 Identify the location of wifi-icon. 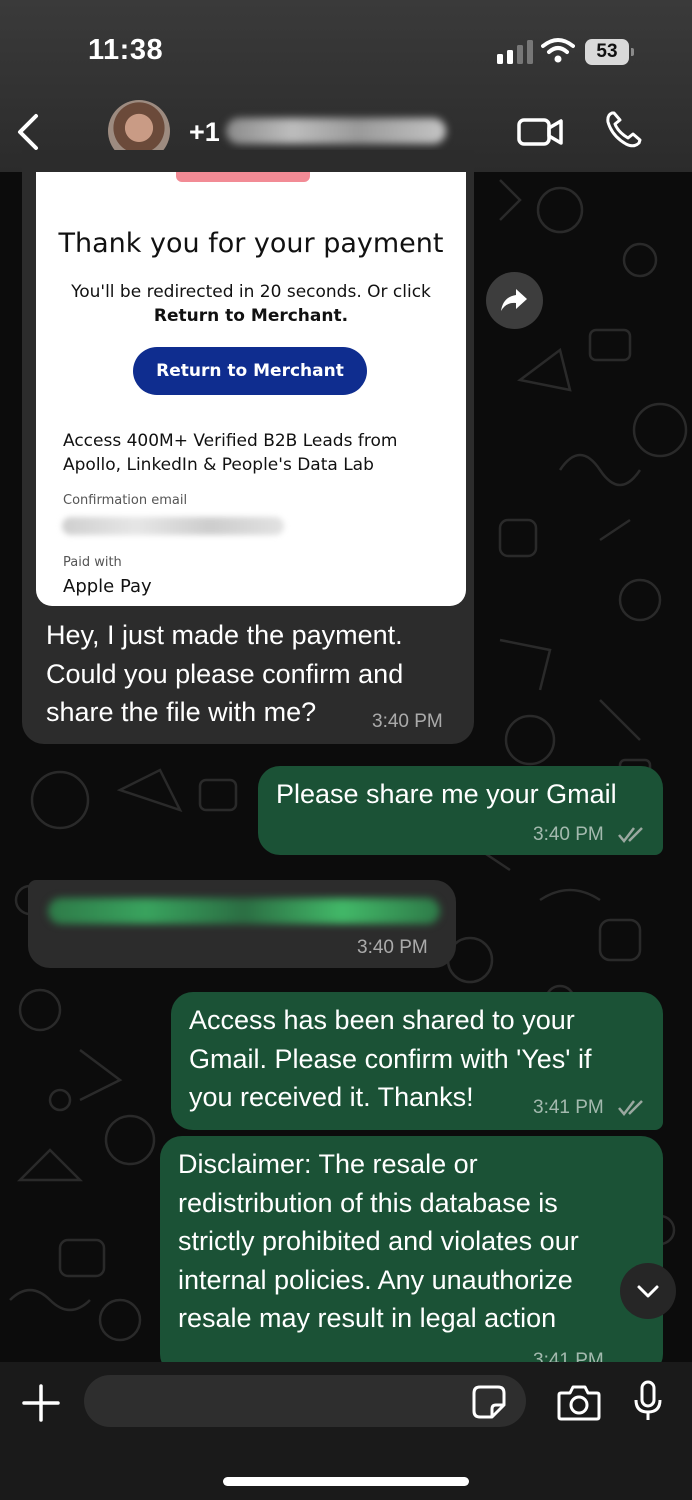
(558, 50).